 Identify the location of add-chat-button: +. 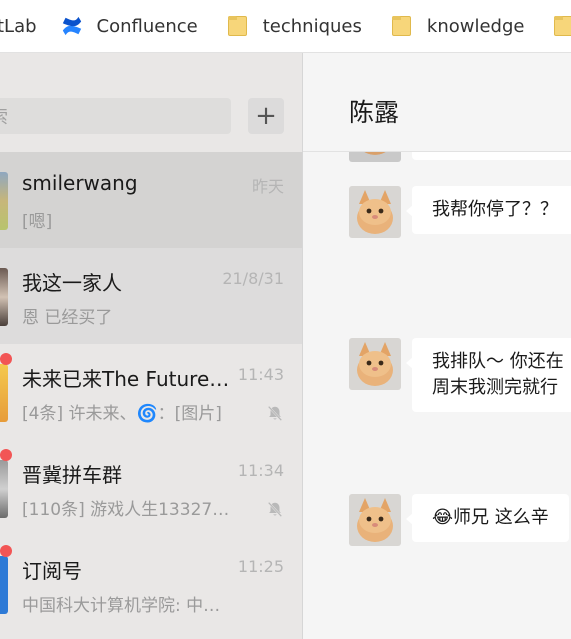
(266, 116).